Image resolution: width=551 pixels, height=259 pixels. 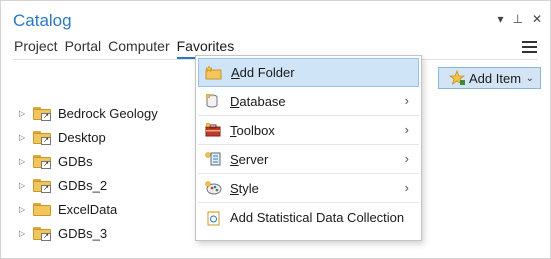 I want to click on tree-item: ▷ ↗ GDBs_3, so click(x=88, y=233).